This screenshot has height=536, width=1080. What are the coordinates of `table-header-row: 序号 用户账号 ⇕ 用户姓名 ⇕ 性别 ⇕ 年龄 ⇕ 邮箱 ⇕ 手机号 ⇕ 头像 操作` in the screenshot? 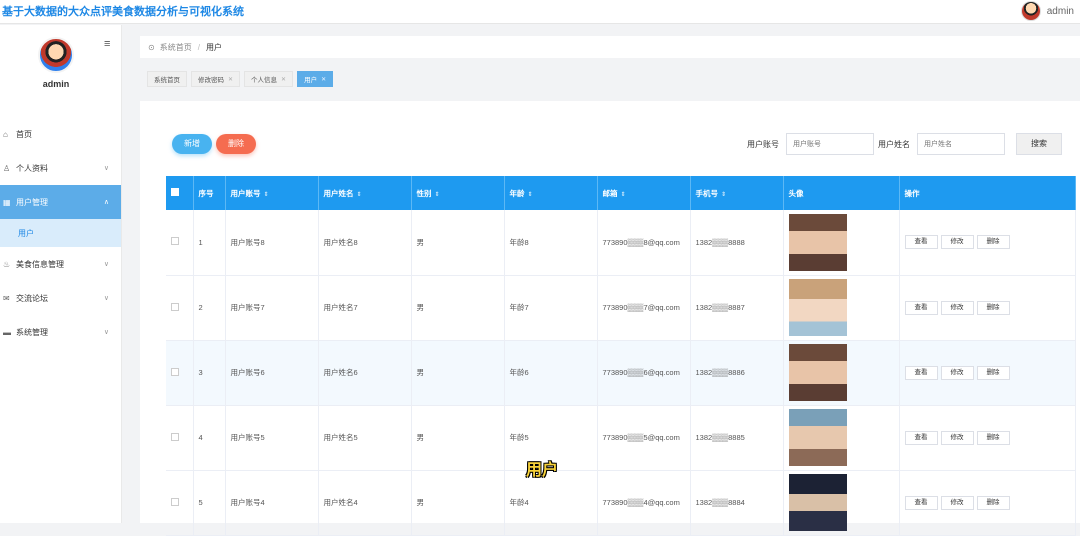 It's located at (621, 193).